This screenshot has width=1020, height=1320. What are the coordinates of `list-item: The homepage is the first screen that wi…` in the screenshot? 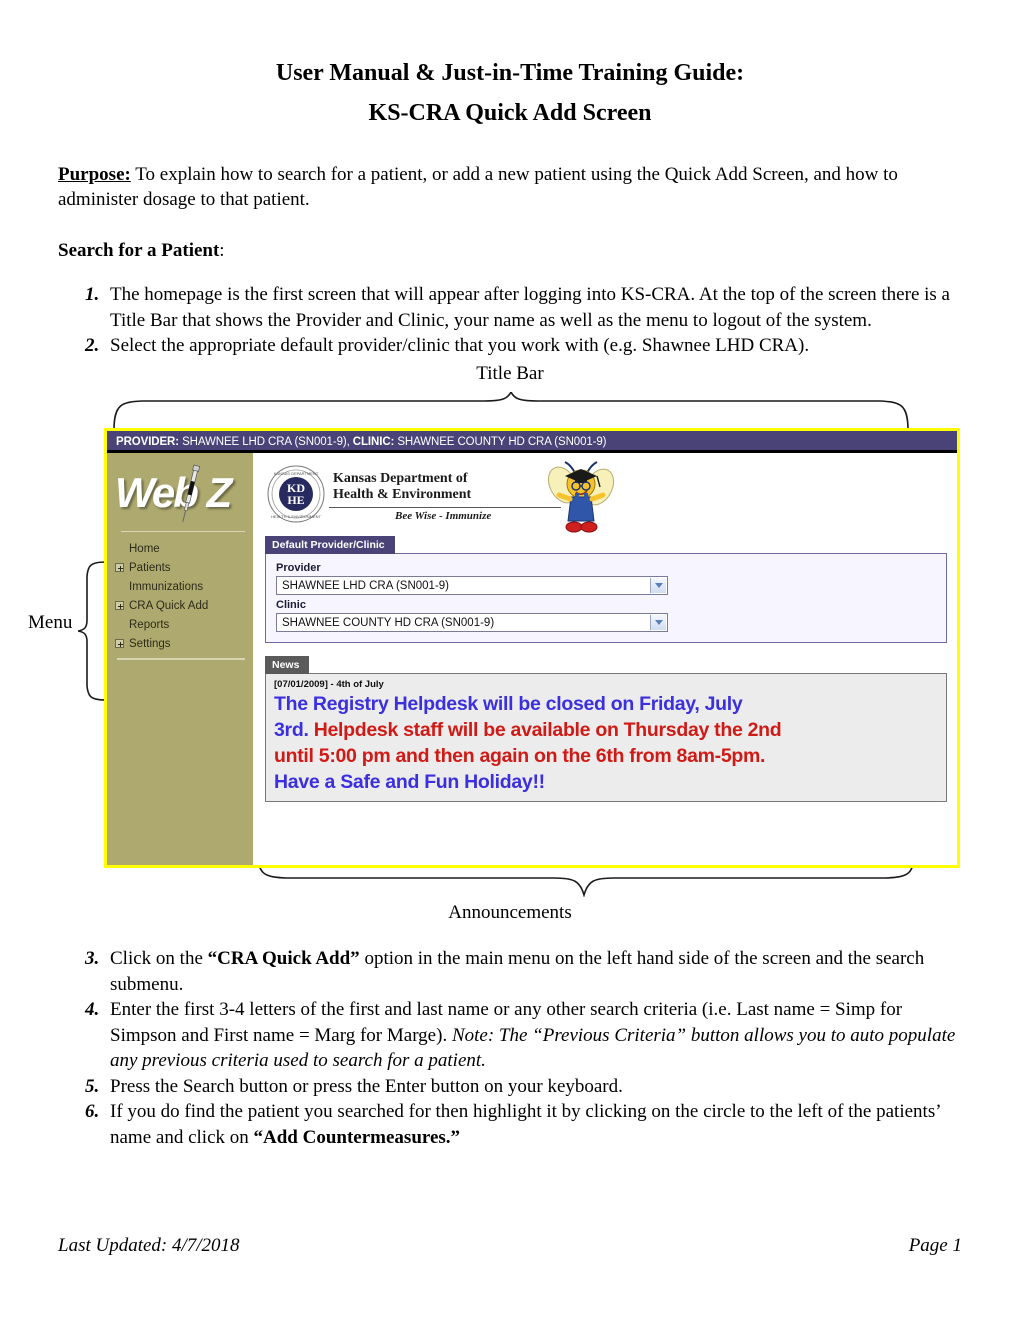 It's located at (533, 307).